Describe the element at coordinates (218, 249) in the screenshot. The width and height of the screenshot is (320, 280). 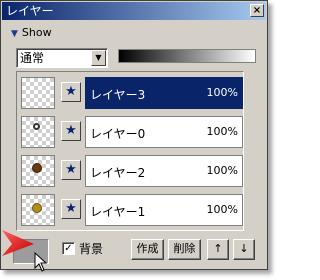
I see `move-up-button: ↑` at that location.